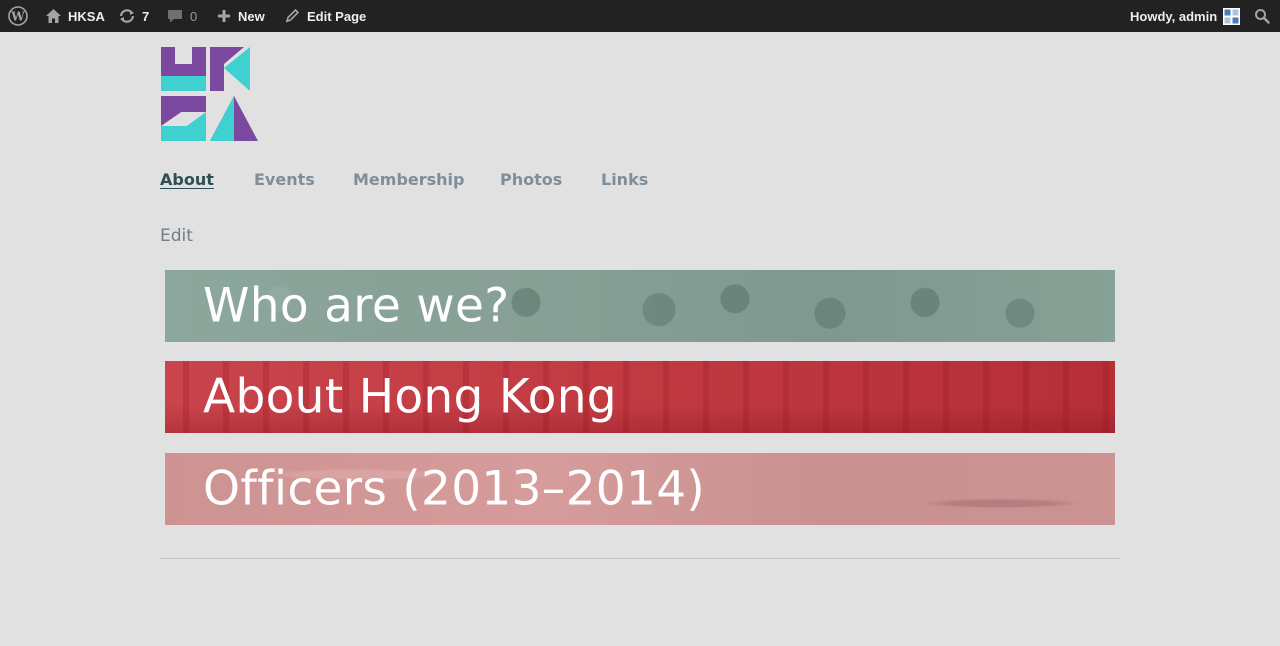 This screenshot has width=1280, height=646. I want to click on updates-link: 7, so click(133, 16).